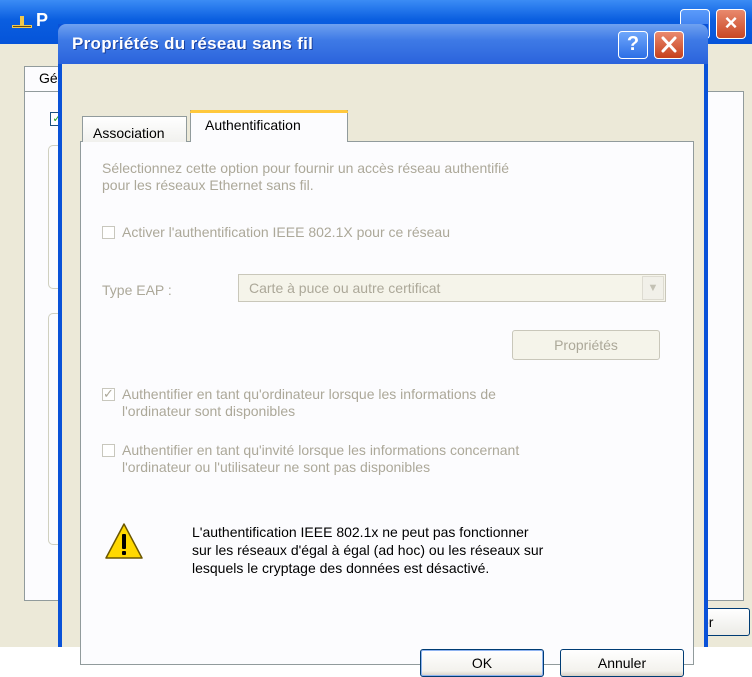  Describe the element at coordinates (129, 133) in the screenshot. I see `tab-association-label: Association` at that location.